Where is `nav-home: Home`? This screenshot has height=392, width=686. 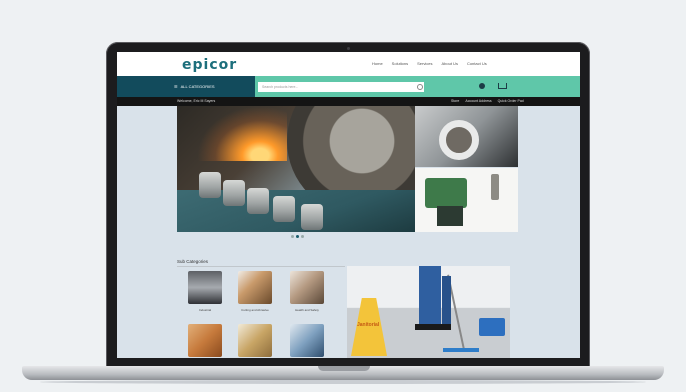 nav-home: Home is located at coordinates (377, 63).